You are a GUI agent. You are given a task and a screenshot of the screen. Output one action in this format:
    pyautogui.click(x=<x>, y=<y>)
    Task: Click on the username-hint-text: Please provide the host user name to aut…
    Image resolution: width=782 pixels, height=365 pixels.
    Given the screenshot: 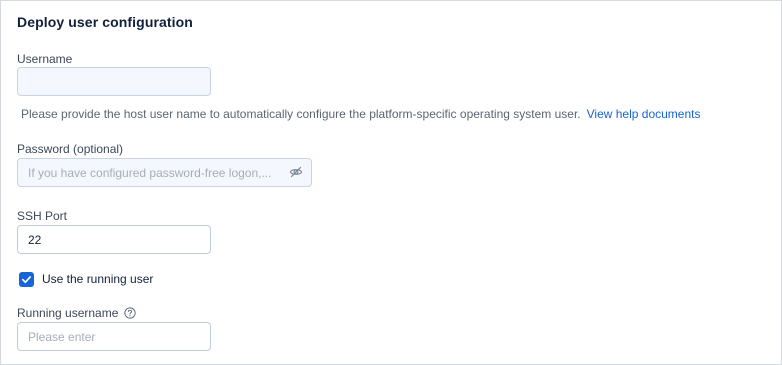 What is the action you would take?
    pyautogui.click(x=301, y=114)
    